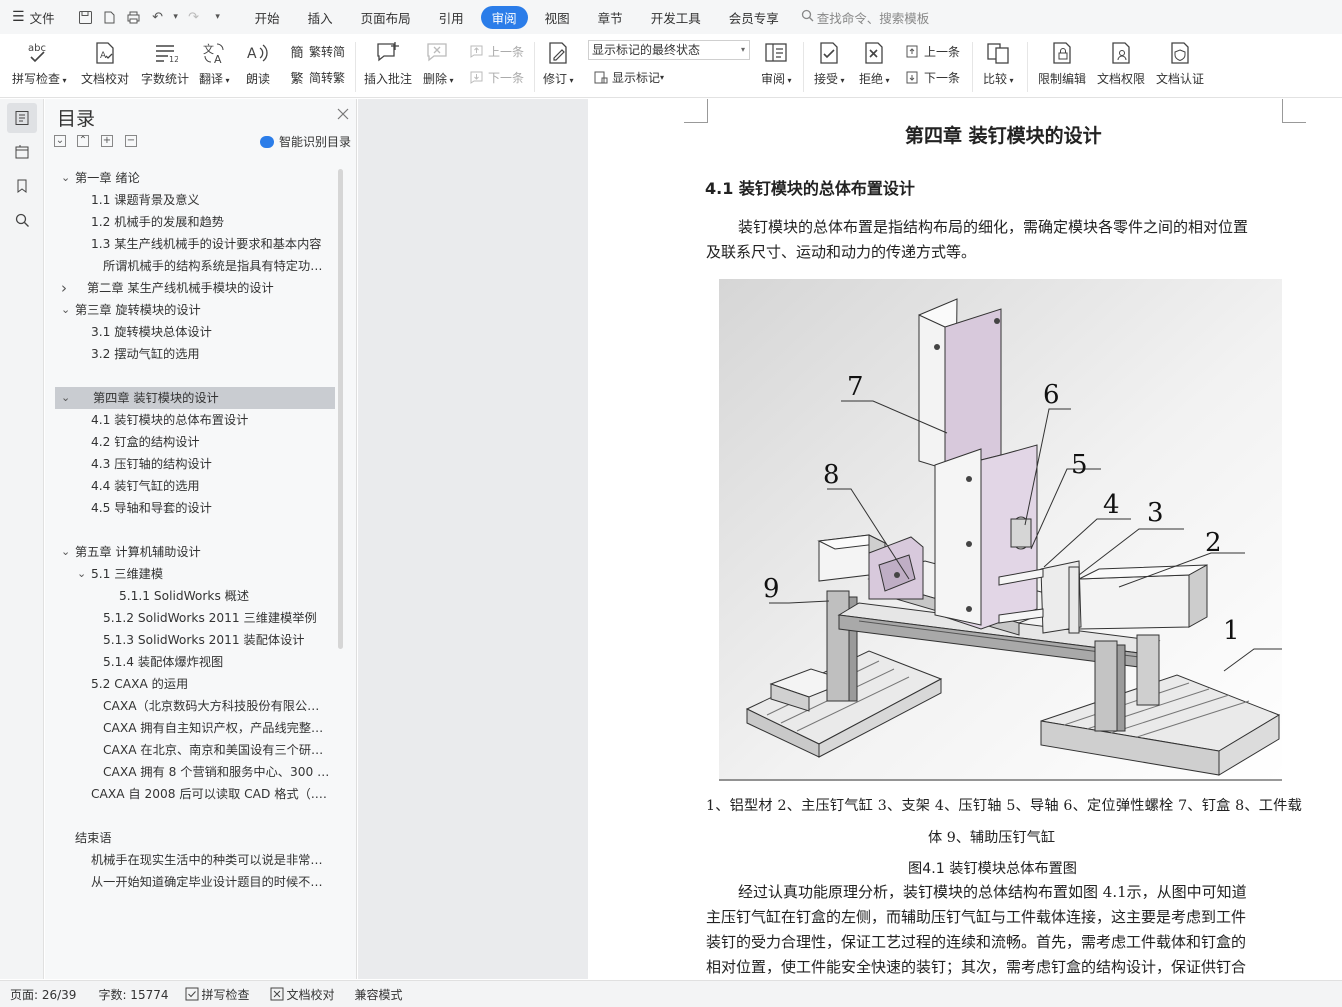 The image size is (1342, 1007). Describe the element at coordinates (203, 552) in the screenshot. I see `toc-item: 第五章 计算机辅助设计` at that location.